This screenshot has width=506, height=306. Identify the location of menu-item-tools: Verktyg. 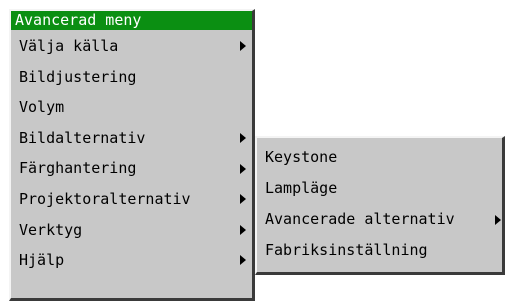
(131, 230).